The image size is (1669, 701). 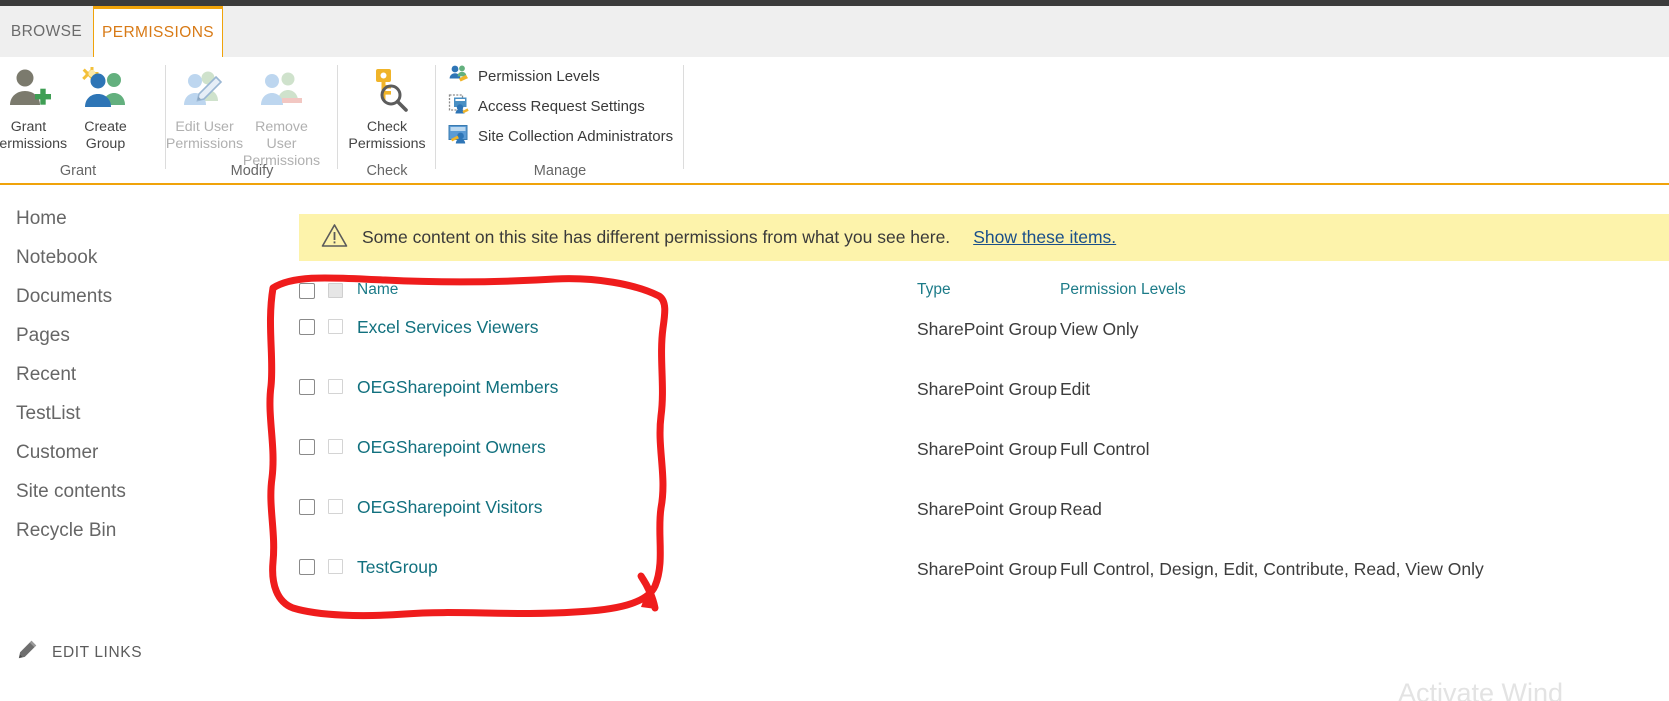 I want to click on check-permissions-button: Check Permissions, so click(x=387, y=105).